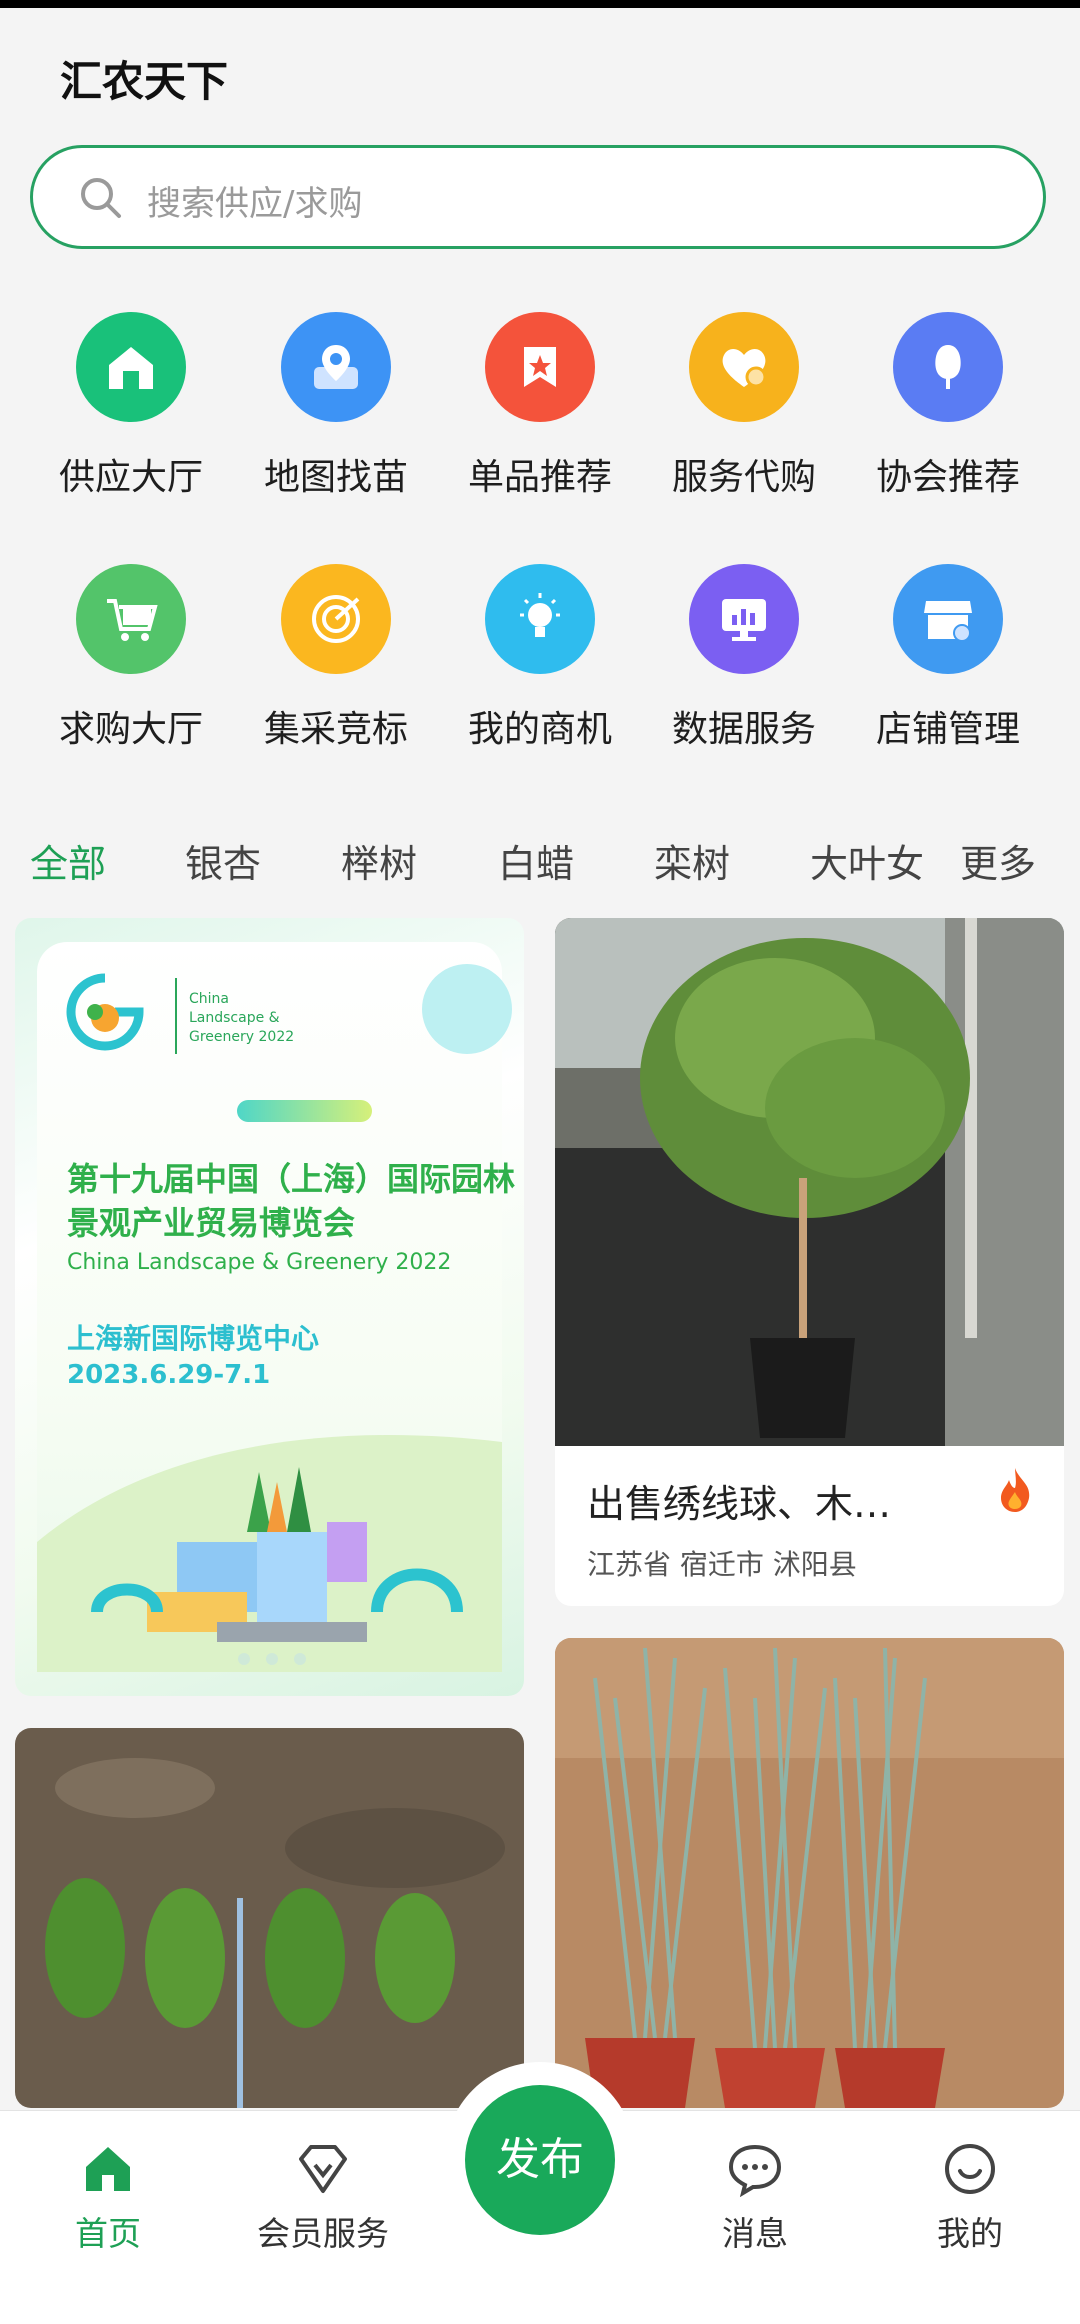 The image size is (1080, 2324). Describe the element at coordinates (323, 2198) in the screenshot. I see `nav-vip: 会员服务` at that location.